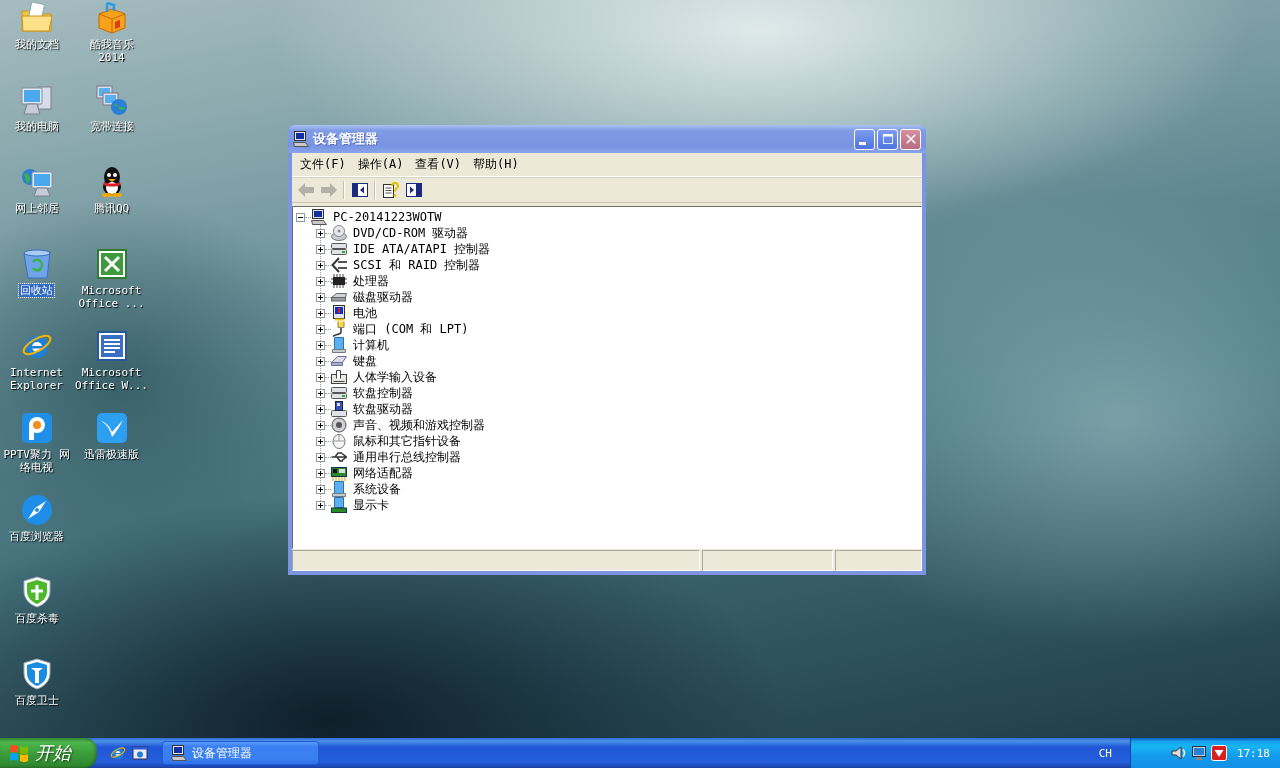 The height and width of the screenshot is (768, 1280). What do you see at coordinates (359, 190) in the screenshot?
I see `panel-left-icon` at bounding box center [359, 190].